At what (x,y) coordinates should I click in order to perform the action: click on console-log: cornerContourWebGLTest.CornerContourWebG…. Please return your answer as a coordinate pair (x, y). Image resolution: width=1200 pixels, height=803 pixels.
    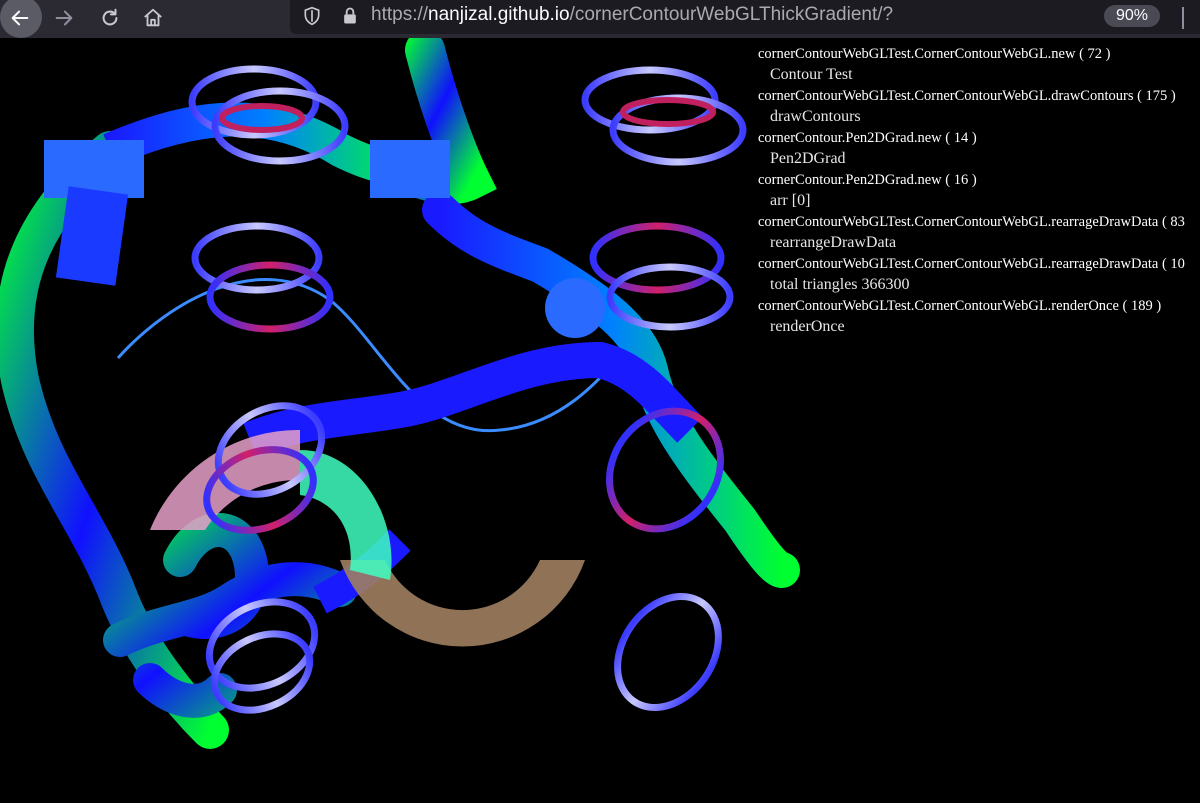
    Looking at the image, I should click on (979, 191).